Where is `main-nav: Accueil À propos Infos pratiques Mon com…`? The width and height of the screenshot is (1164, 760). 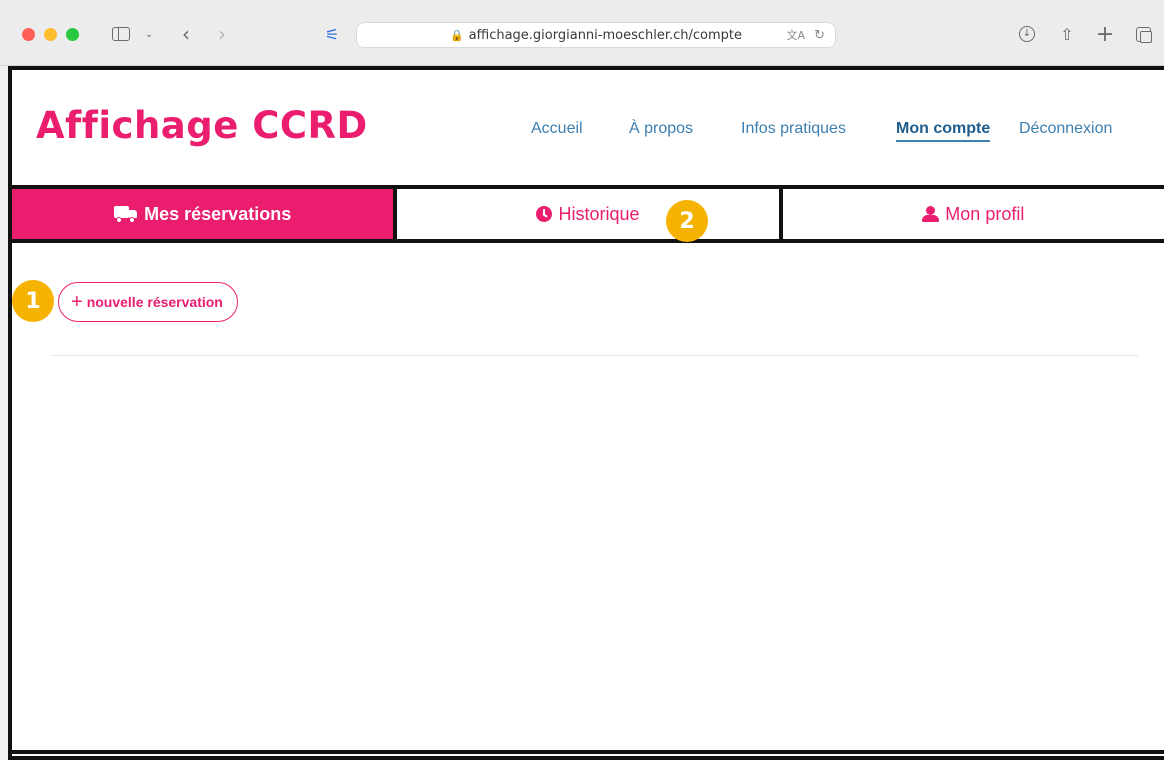 main-nav: Accueil À propos Infos pratiques Mon com… is located at coordinates (588, 132).